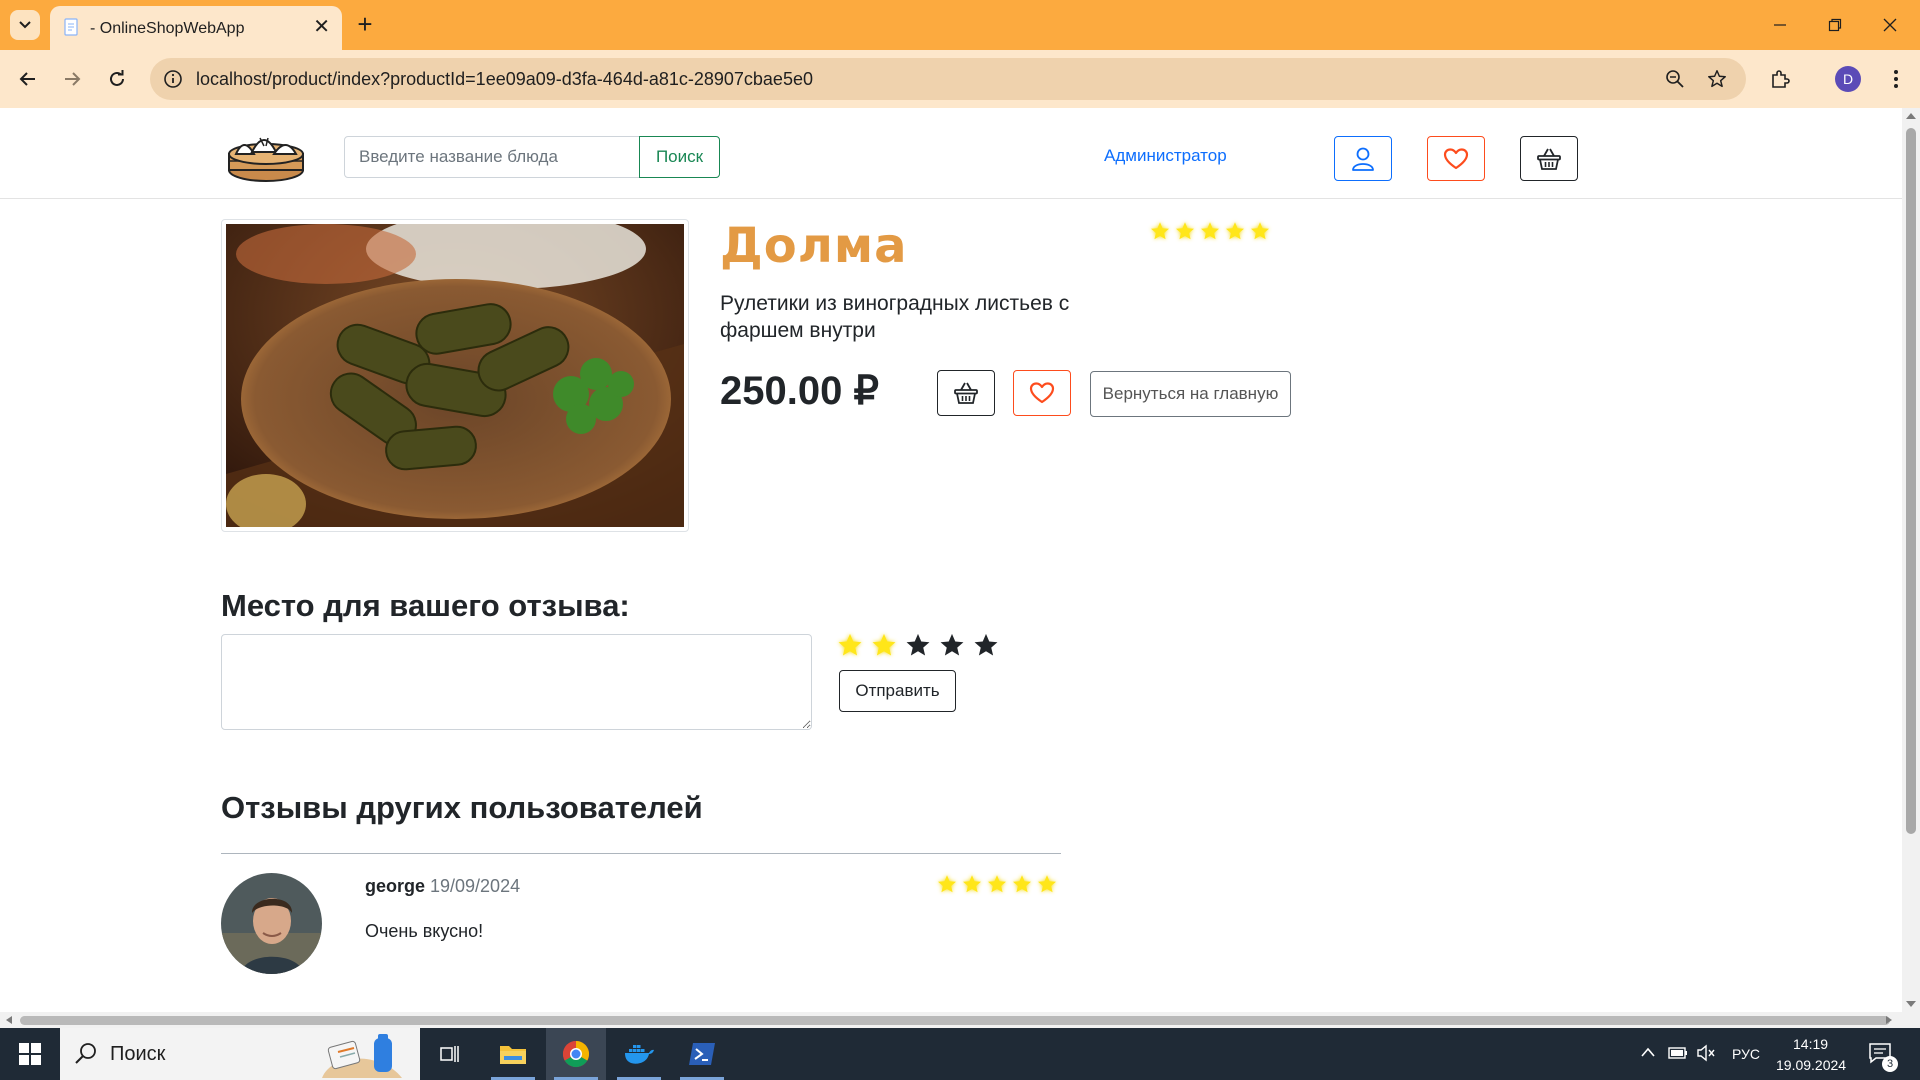  I want to click on review-rating, so click(997, 884).